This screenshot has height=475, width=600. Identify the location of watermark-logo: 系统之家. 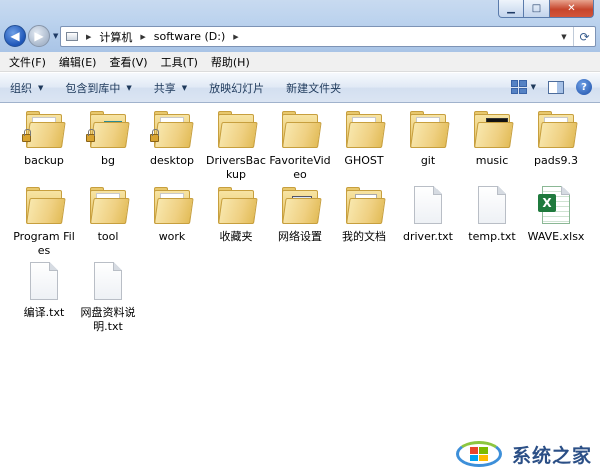
(523, 454).